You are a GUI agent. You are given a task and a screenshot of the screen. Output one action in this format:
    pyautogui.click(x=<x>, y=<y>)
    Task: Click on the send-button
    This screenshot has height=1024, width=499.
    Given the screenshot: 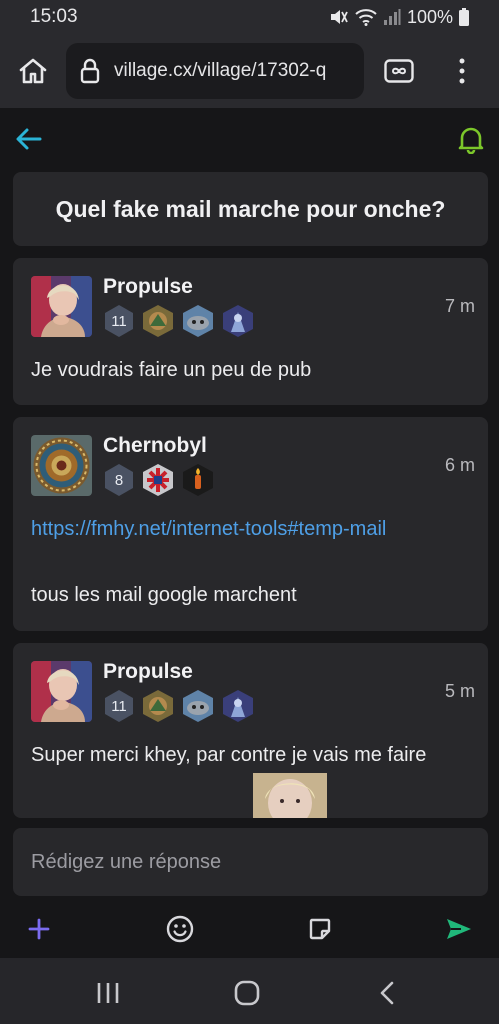 What is the action you would take?
    pyautogui.click(x=459, y=929)
    